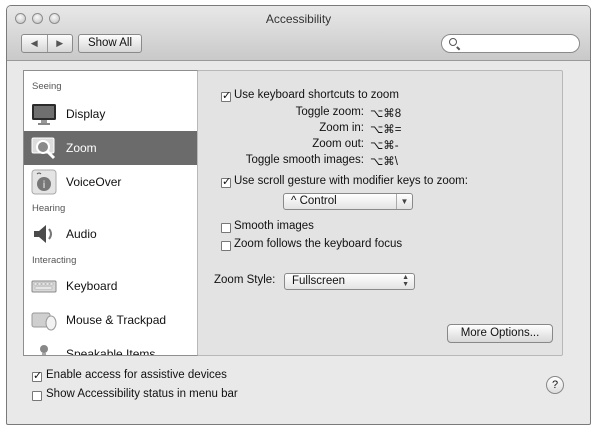 The image size is (596, 428). What do you see at coordinates (405, 281) in the screenshot?
I see `up-down-arrows-icon: ▲ ▼` at bounding box center [405, 281].